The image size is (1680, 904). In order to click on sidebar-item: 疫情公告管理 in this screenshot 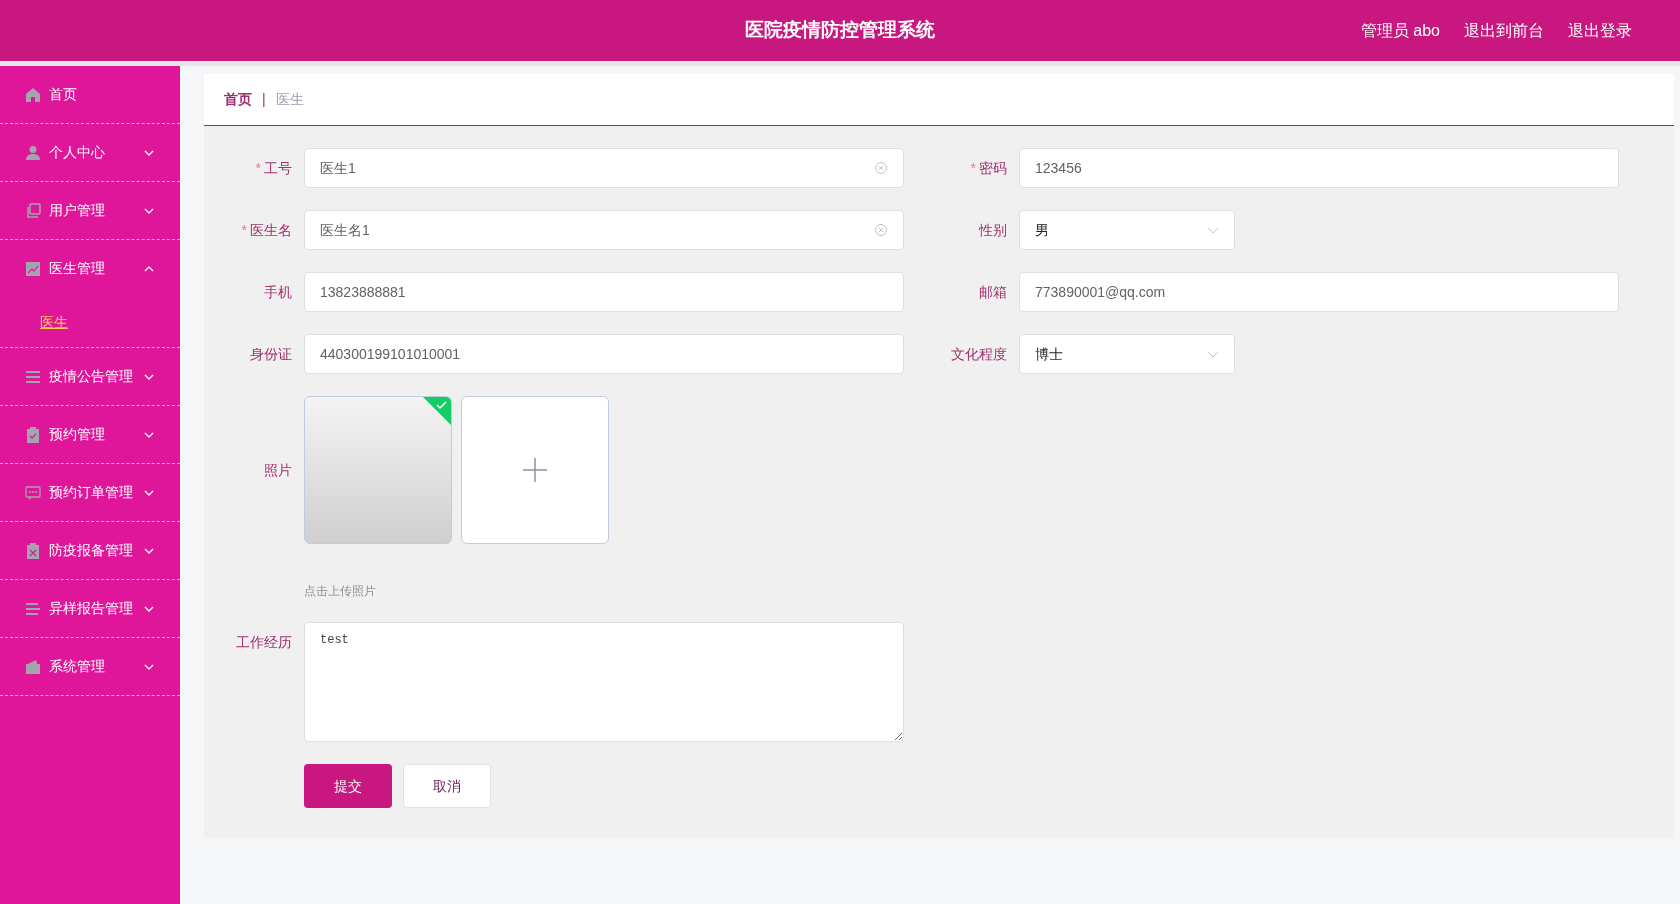, I will do `click(90, 376)`.